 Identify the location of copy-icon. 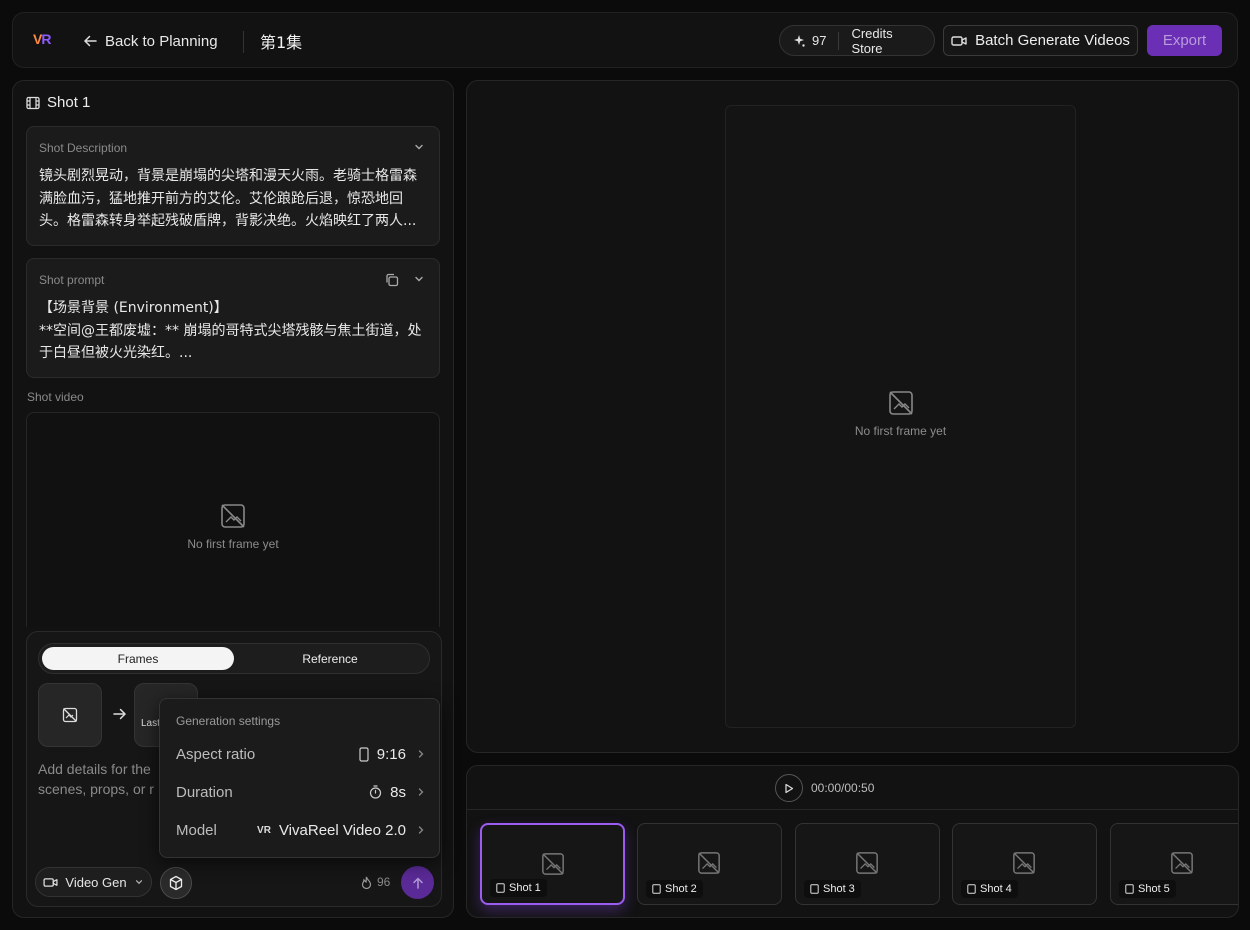
(392, 280).